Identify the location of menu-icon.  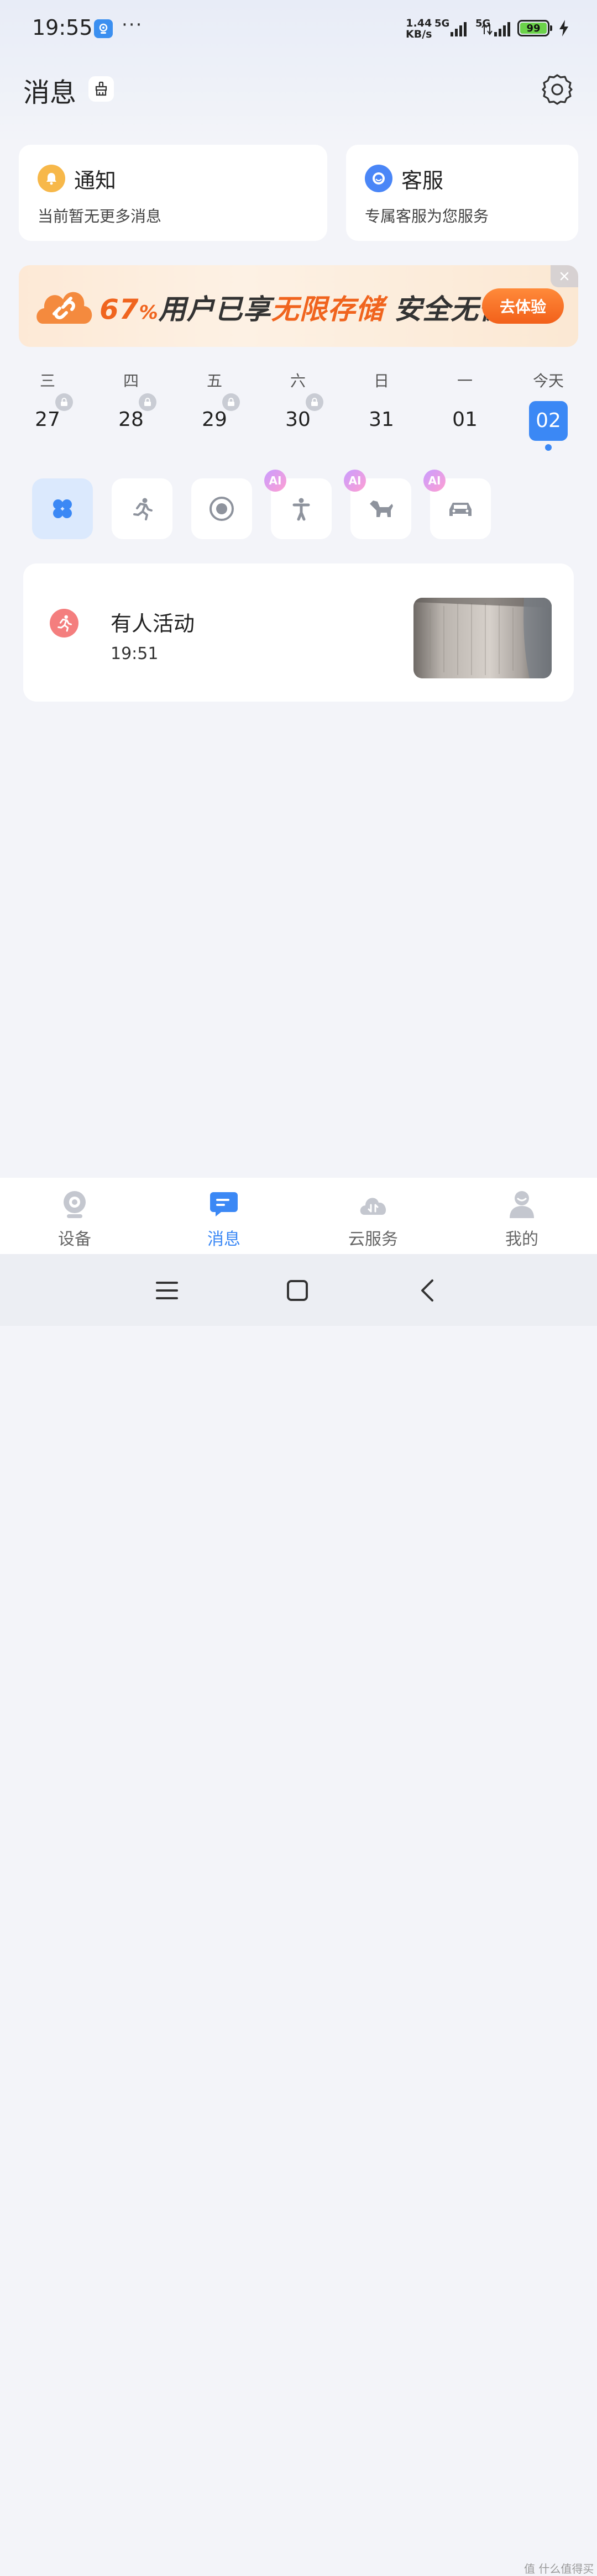
(167, 1290).